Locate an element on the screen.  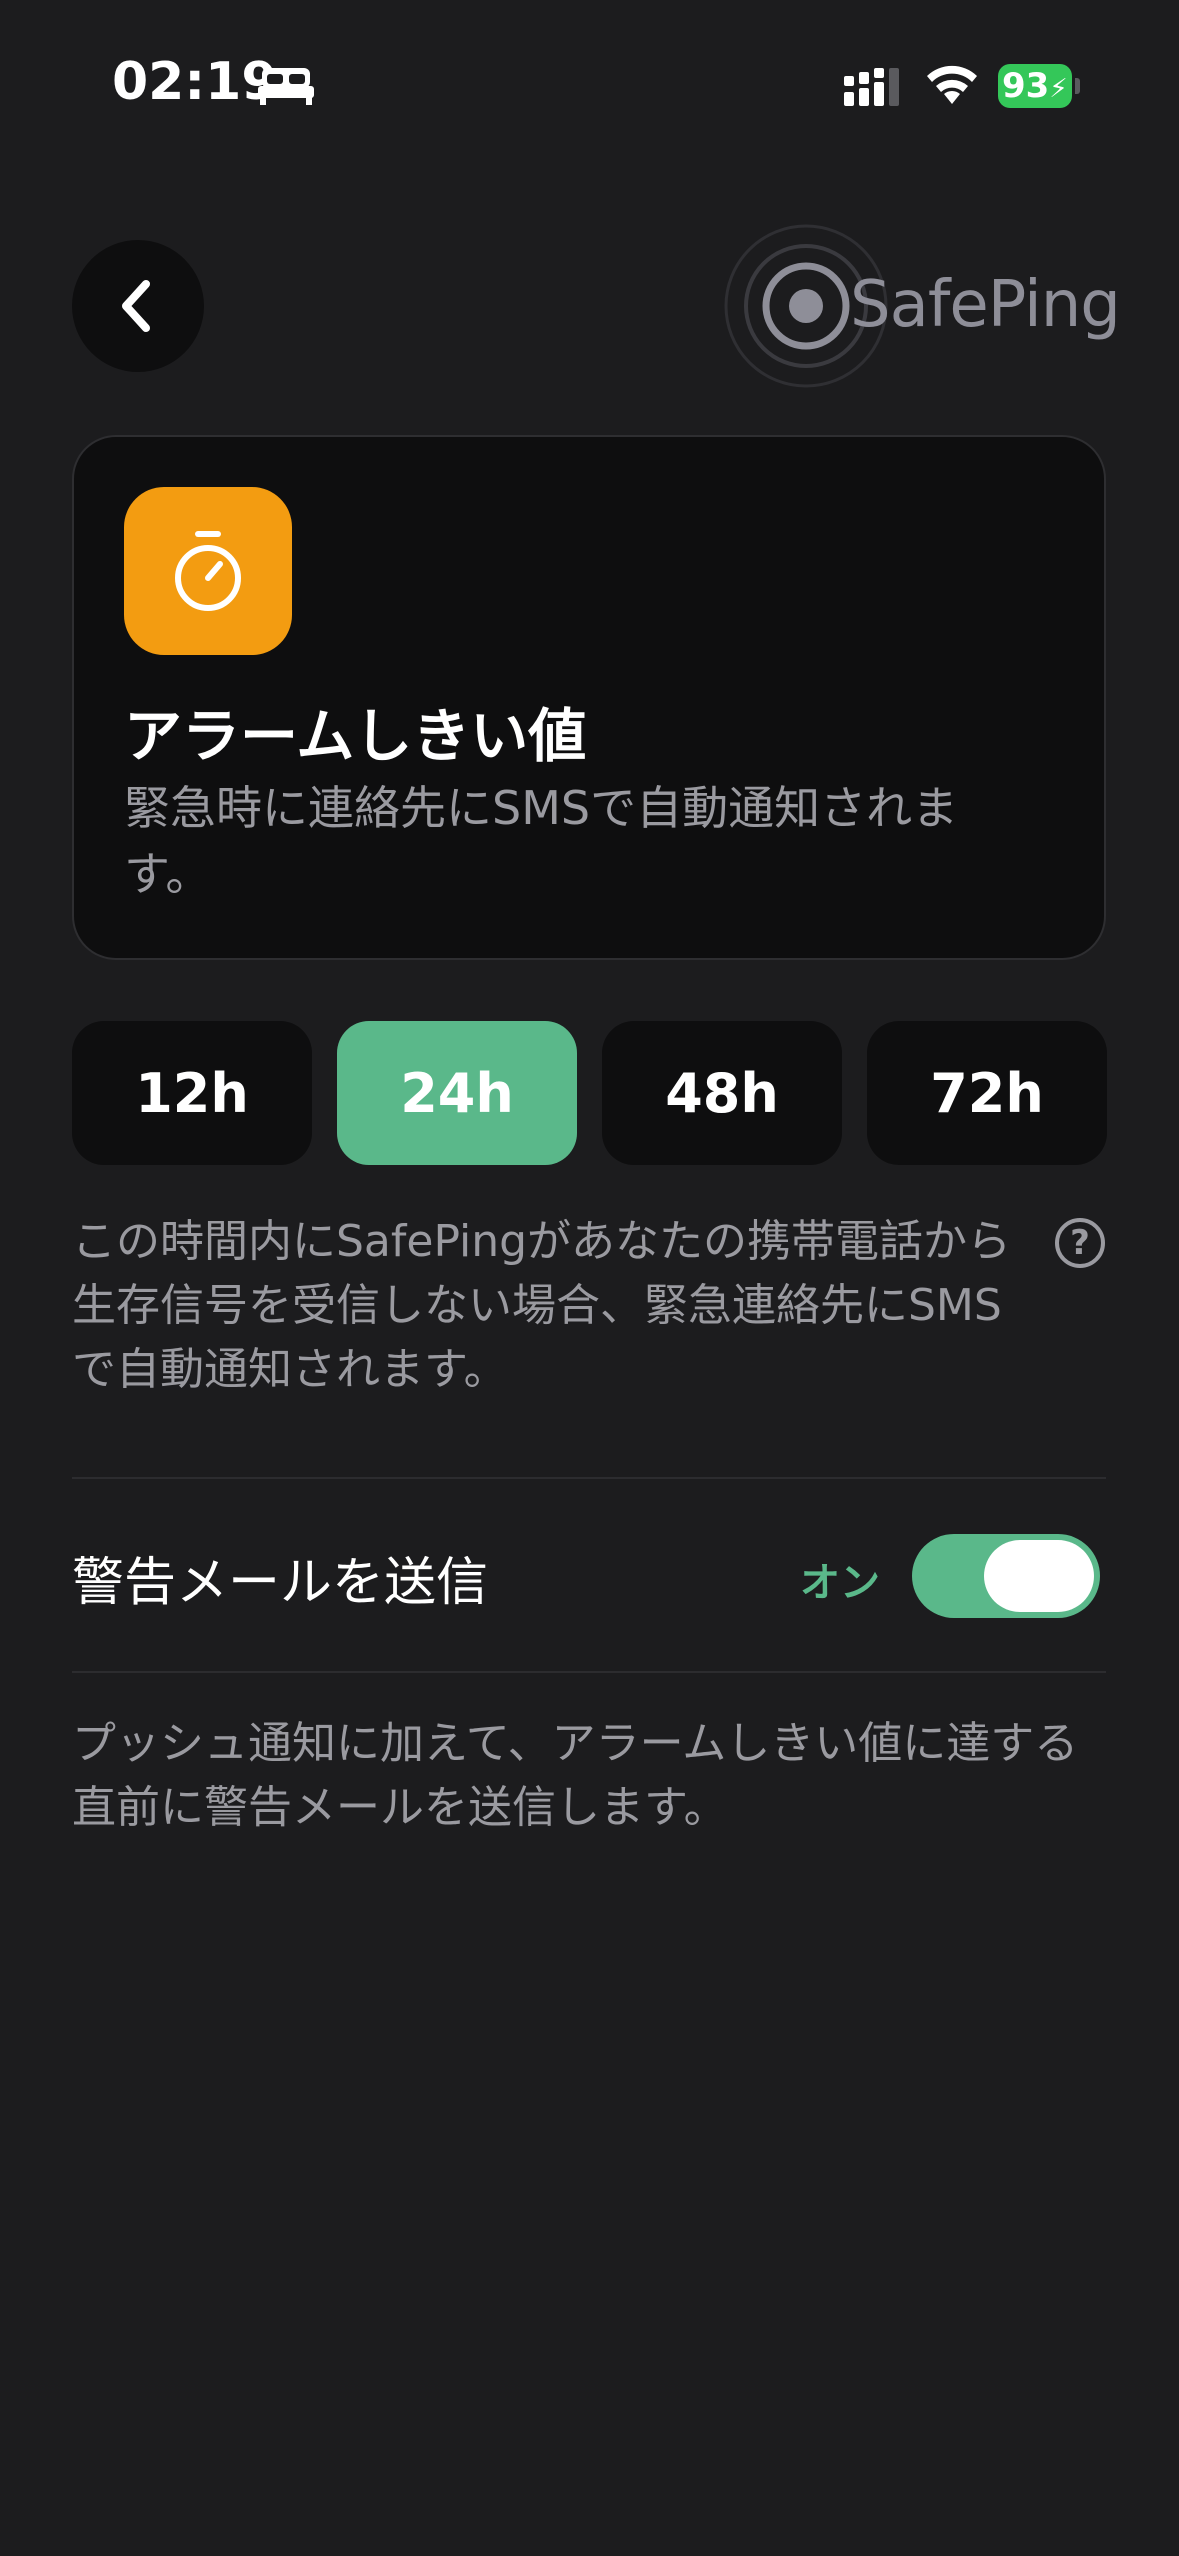
warning-email-description: プッシュ通知に加えて、アラームしきい値に達する直前に警告メールを送信します。 is located at coordinates (575, 1775).